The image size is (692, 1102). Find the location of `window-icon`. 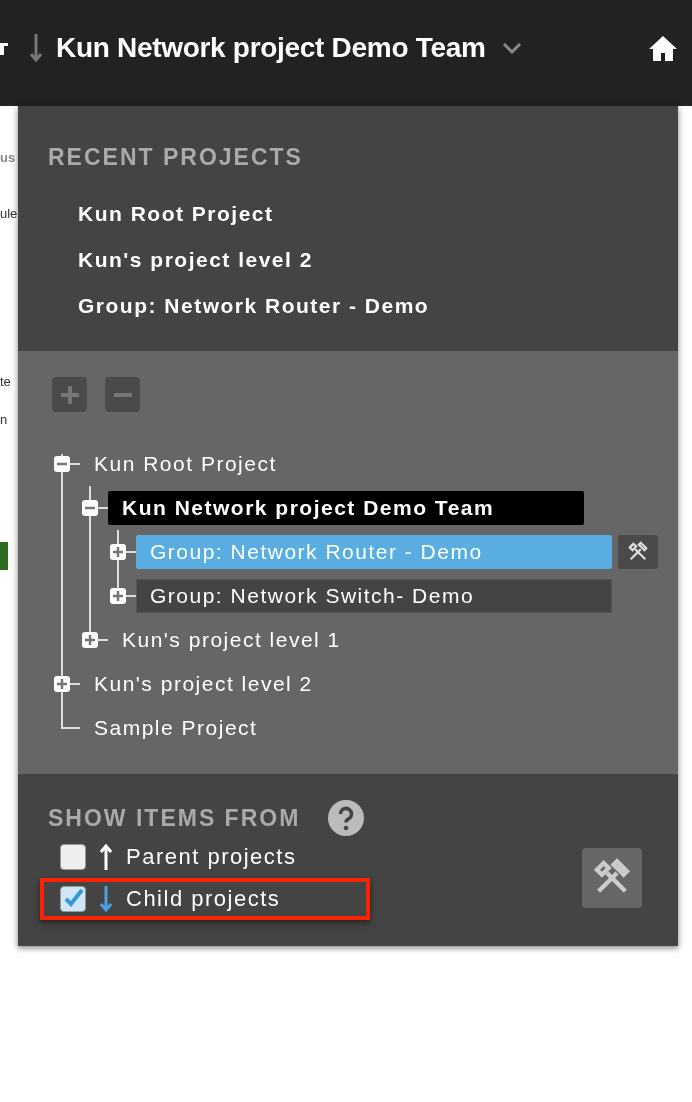

window-icon is located at coordinates (4, 48).